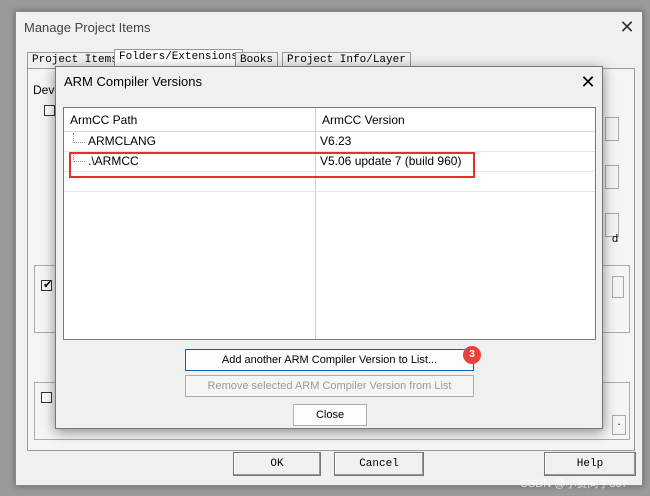 The height and width of the screenshot is (496, 650). I want to click on column-header-path: ArmCC Path, so click(190, 120).